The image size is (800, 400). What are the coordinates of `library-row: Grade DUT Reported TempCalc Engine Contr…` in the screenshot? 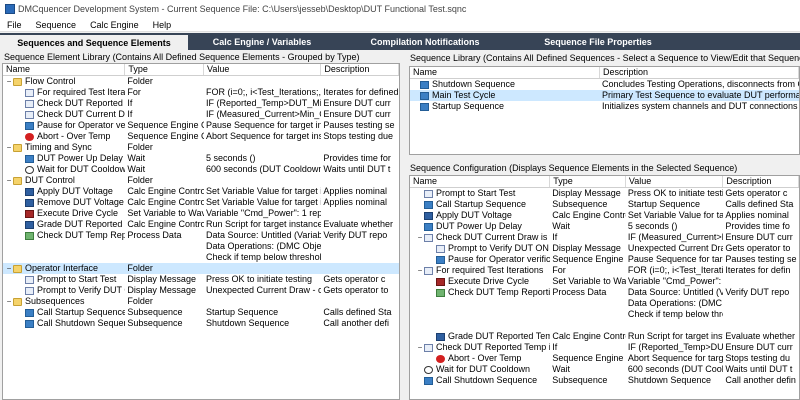 It's located at (201, 224).